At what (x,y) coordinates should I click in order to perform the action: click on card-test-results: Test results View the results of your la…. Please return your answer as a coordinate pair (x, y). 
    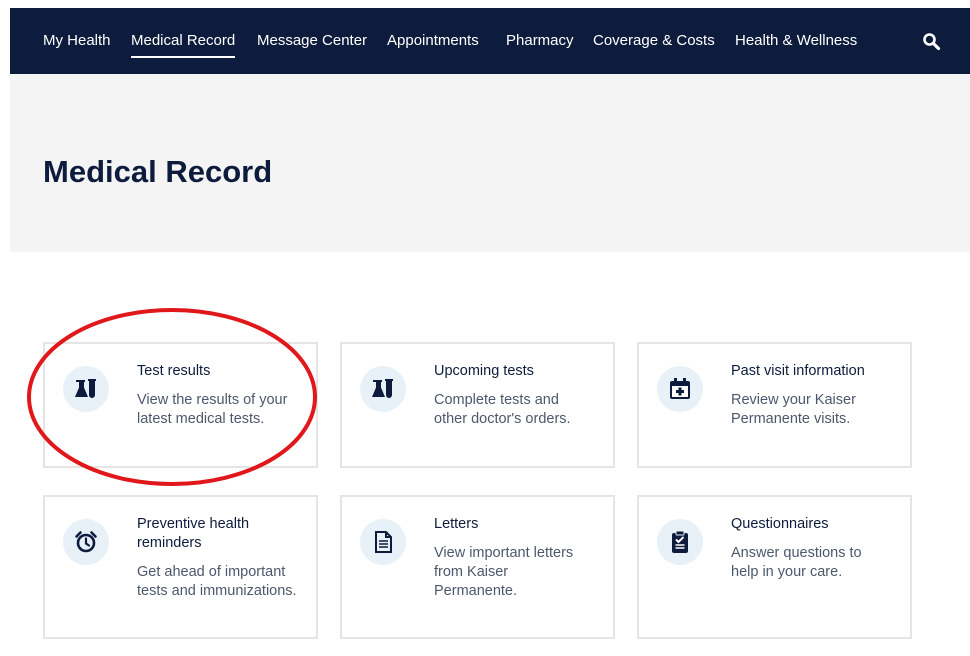
    Looking at the image, I should click on (180, 405).